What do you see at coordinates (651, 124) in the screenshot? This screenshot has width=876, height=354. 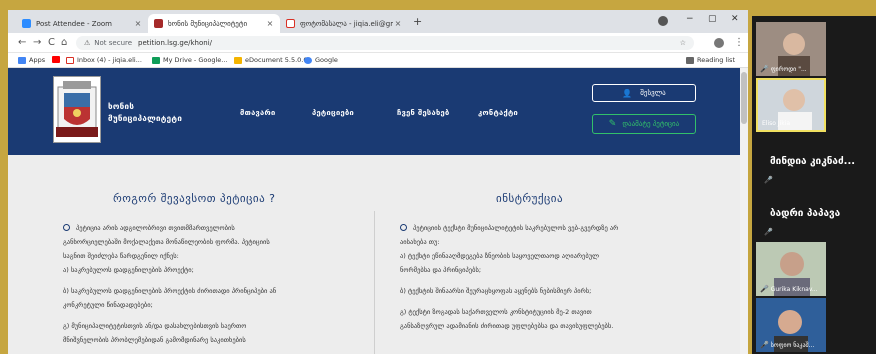 I see `add-petition-label: დაამატე პეტიცია` at bounding box center [651, 124].